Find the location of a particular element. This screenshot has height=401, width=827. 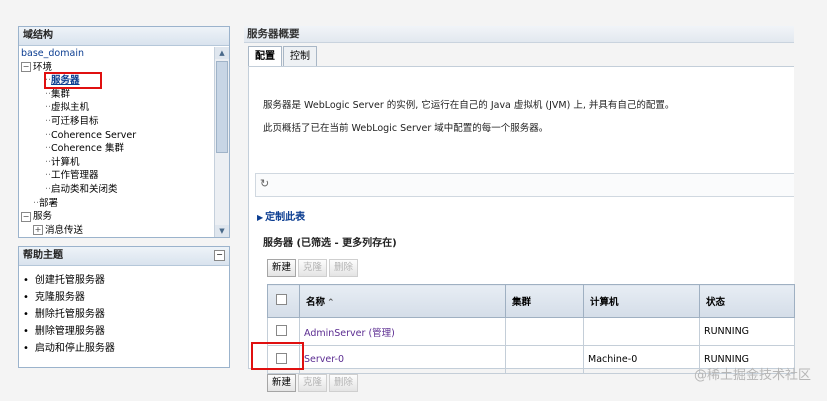

select-all-cell is located at coordinates (283, 301).